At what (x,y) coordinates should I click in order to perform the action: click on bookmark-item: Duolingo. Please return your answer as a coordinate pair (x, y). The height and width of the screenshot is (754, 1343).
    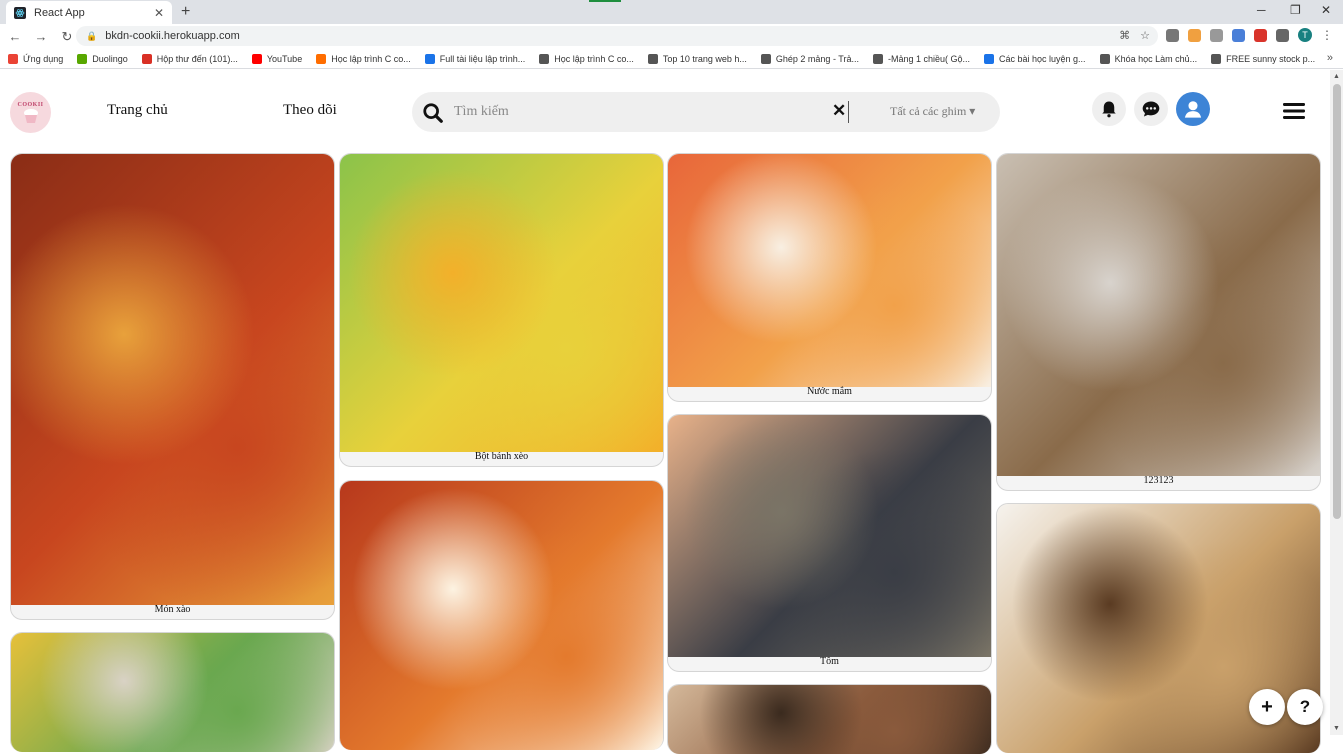
    Looking at the image, I should click on (102, 58).